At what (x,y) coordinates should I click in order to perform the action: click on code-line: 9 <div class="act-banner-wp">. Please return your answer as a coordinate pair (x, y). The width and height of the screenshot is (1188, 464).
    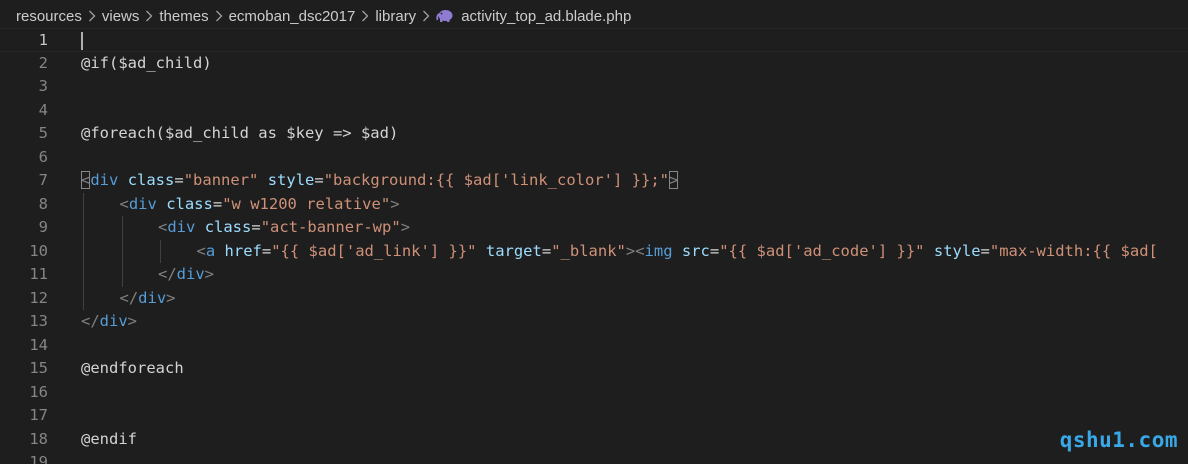
    Looking at the image, I should click on (594, 228).